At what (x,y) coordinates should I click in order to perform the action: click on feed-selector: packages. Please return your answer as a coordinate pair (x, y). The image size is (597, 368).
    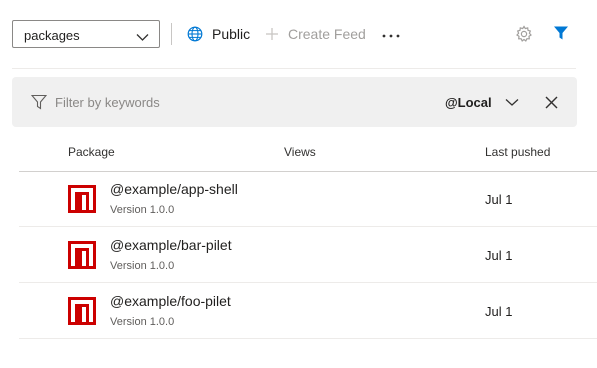
    Looking at the image, I should click on (86, 34).